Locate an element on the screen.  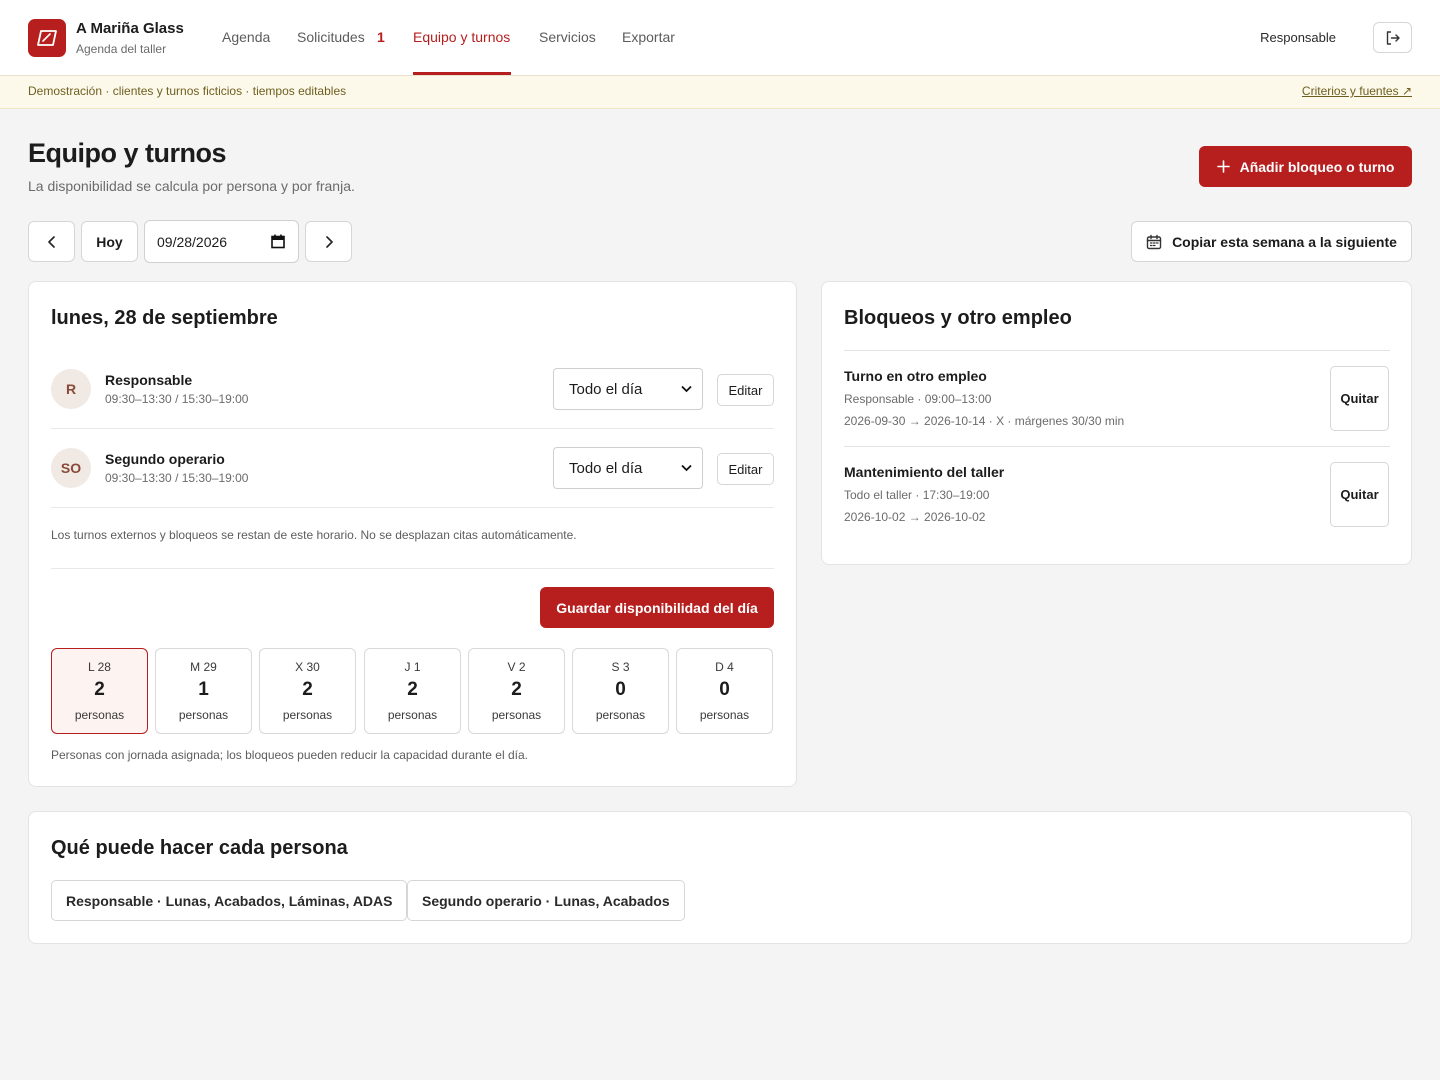
windshield-icon is located at coordinates (47, 38).